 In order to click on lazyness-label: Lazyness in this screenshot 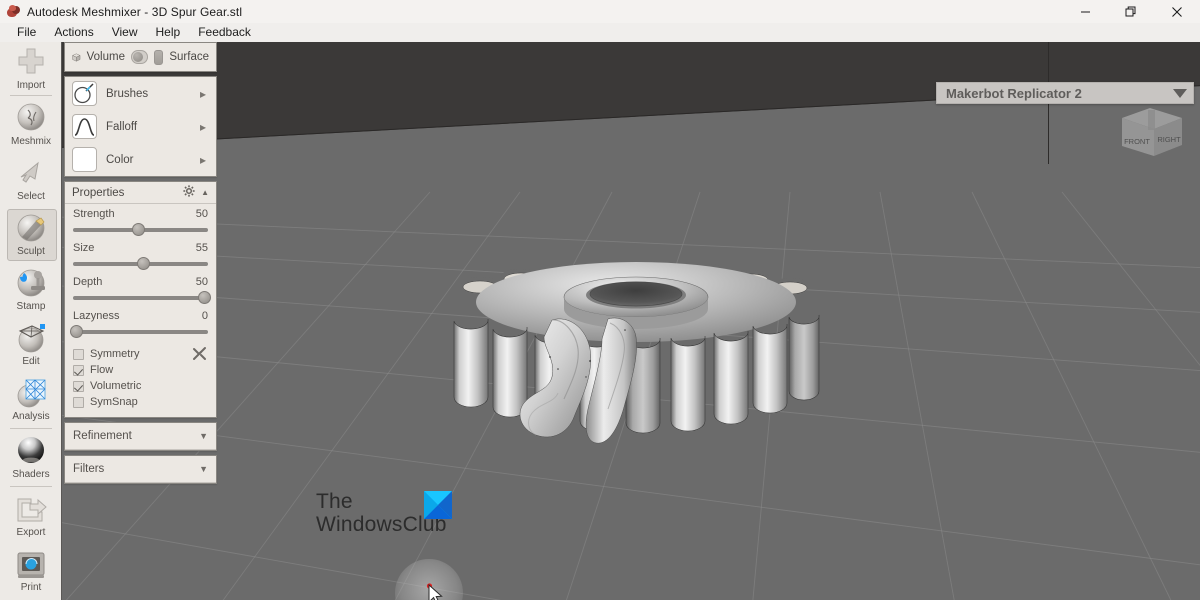, I will do `click(96, 316)`.